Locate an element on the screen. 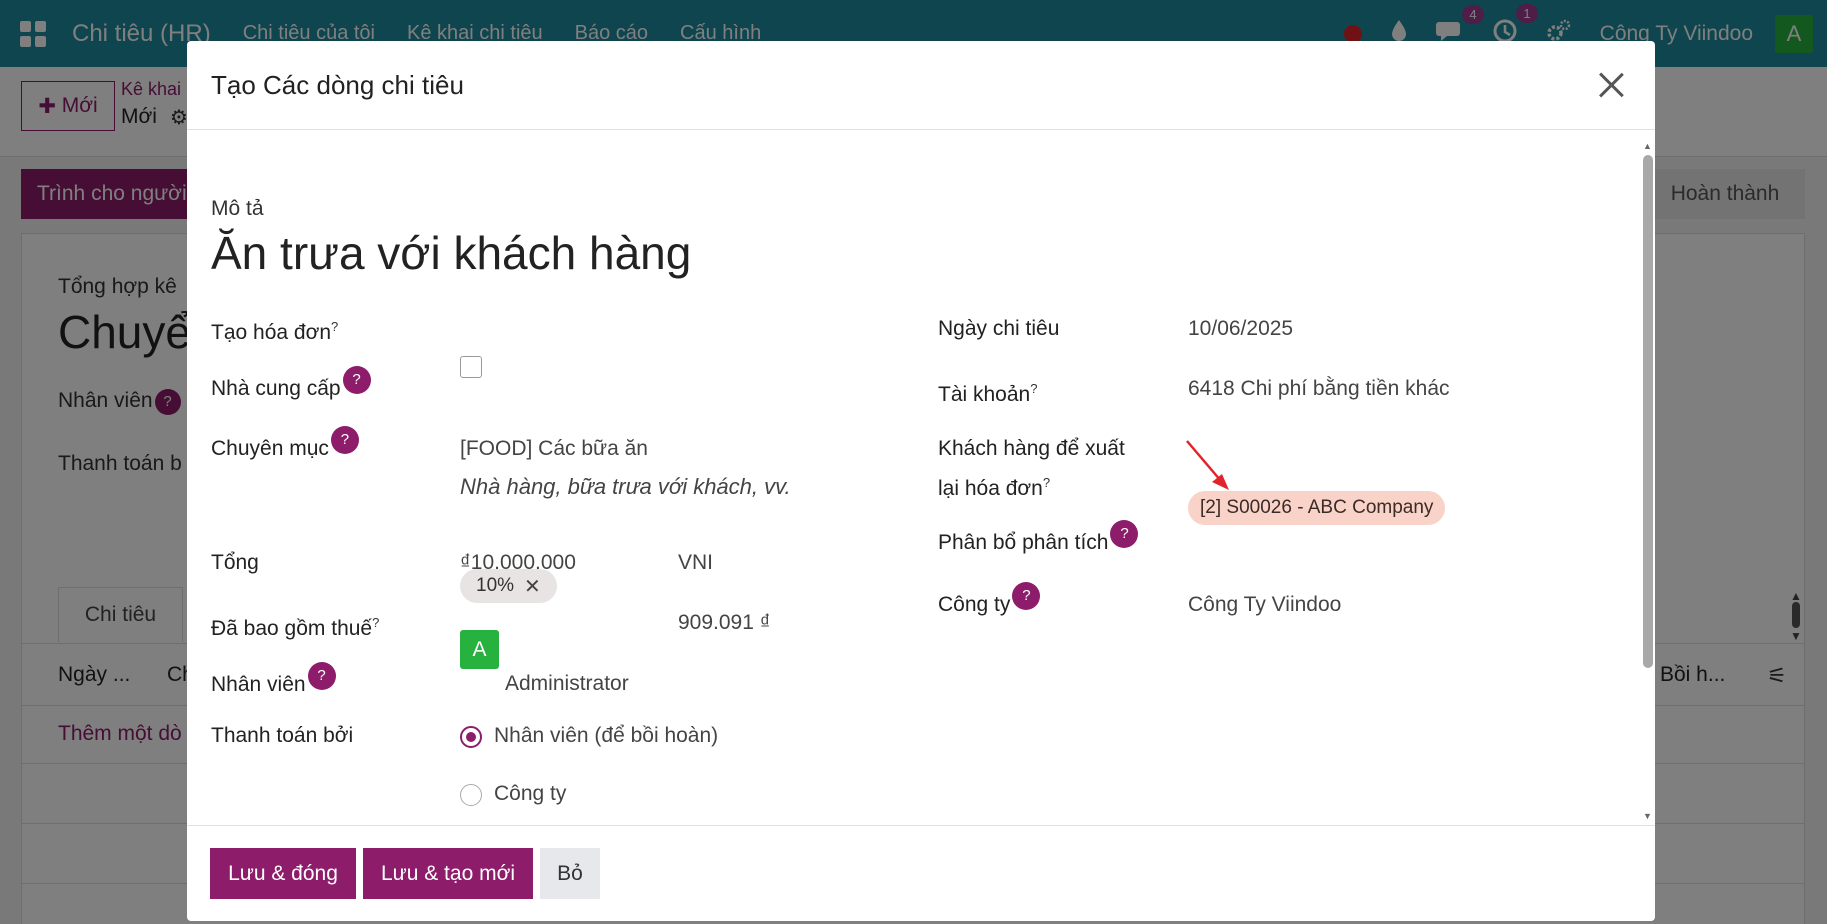 This screenshot has height=924, width=1827. save-and-new-button: Lưu & tạo mới is located at coordinates (448, 873).